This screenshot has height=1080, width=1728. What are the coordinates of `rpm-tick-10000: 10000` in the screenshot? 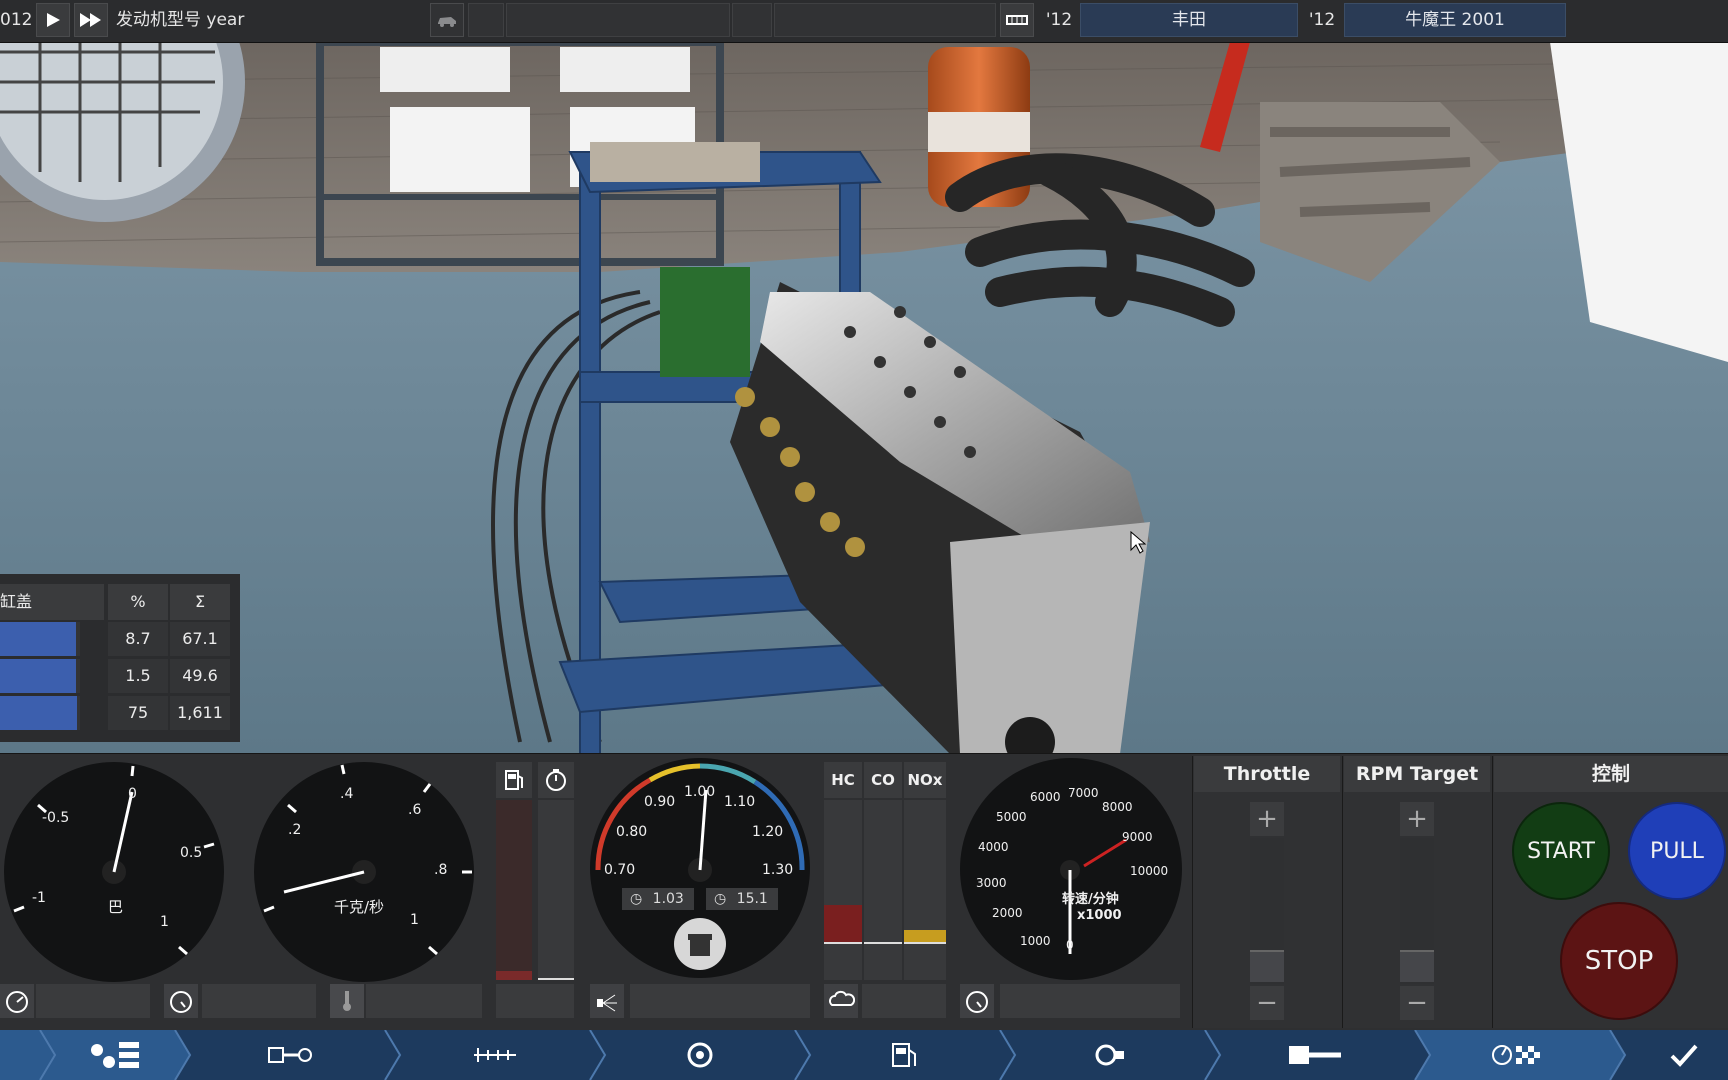 It's located at (1149, 871).